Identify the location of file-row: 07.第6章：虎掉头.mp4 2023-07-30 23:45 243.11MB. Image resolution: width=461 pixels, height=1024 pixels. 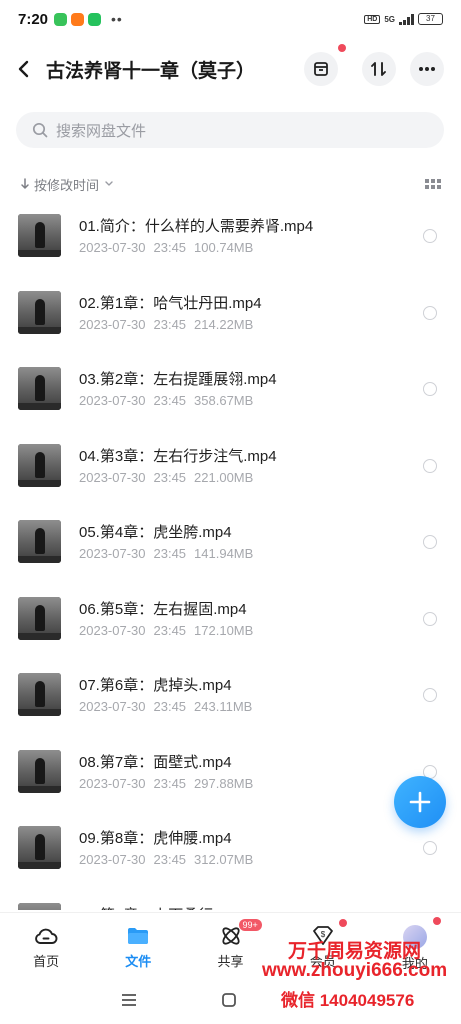
(230, 694).